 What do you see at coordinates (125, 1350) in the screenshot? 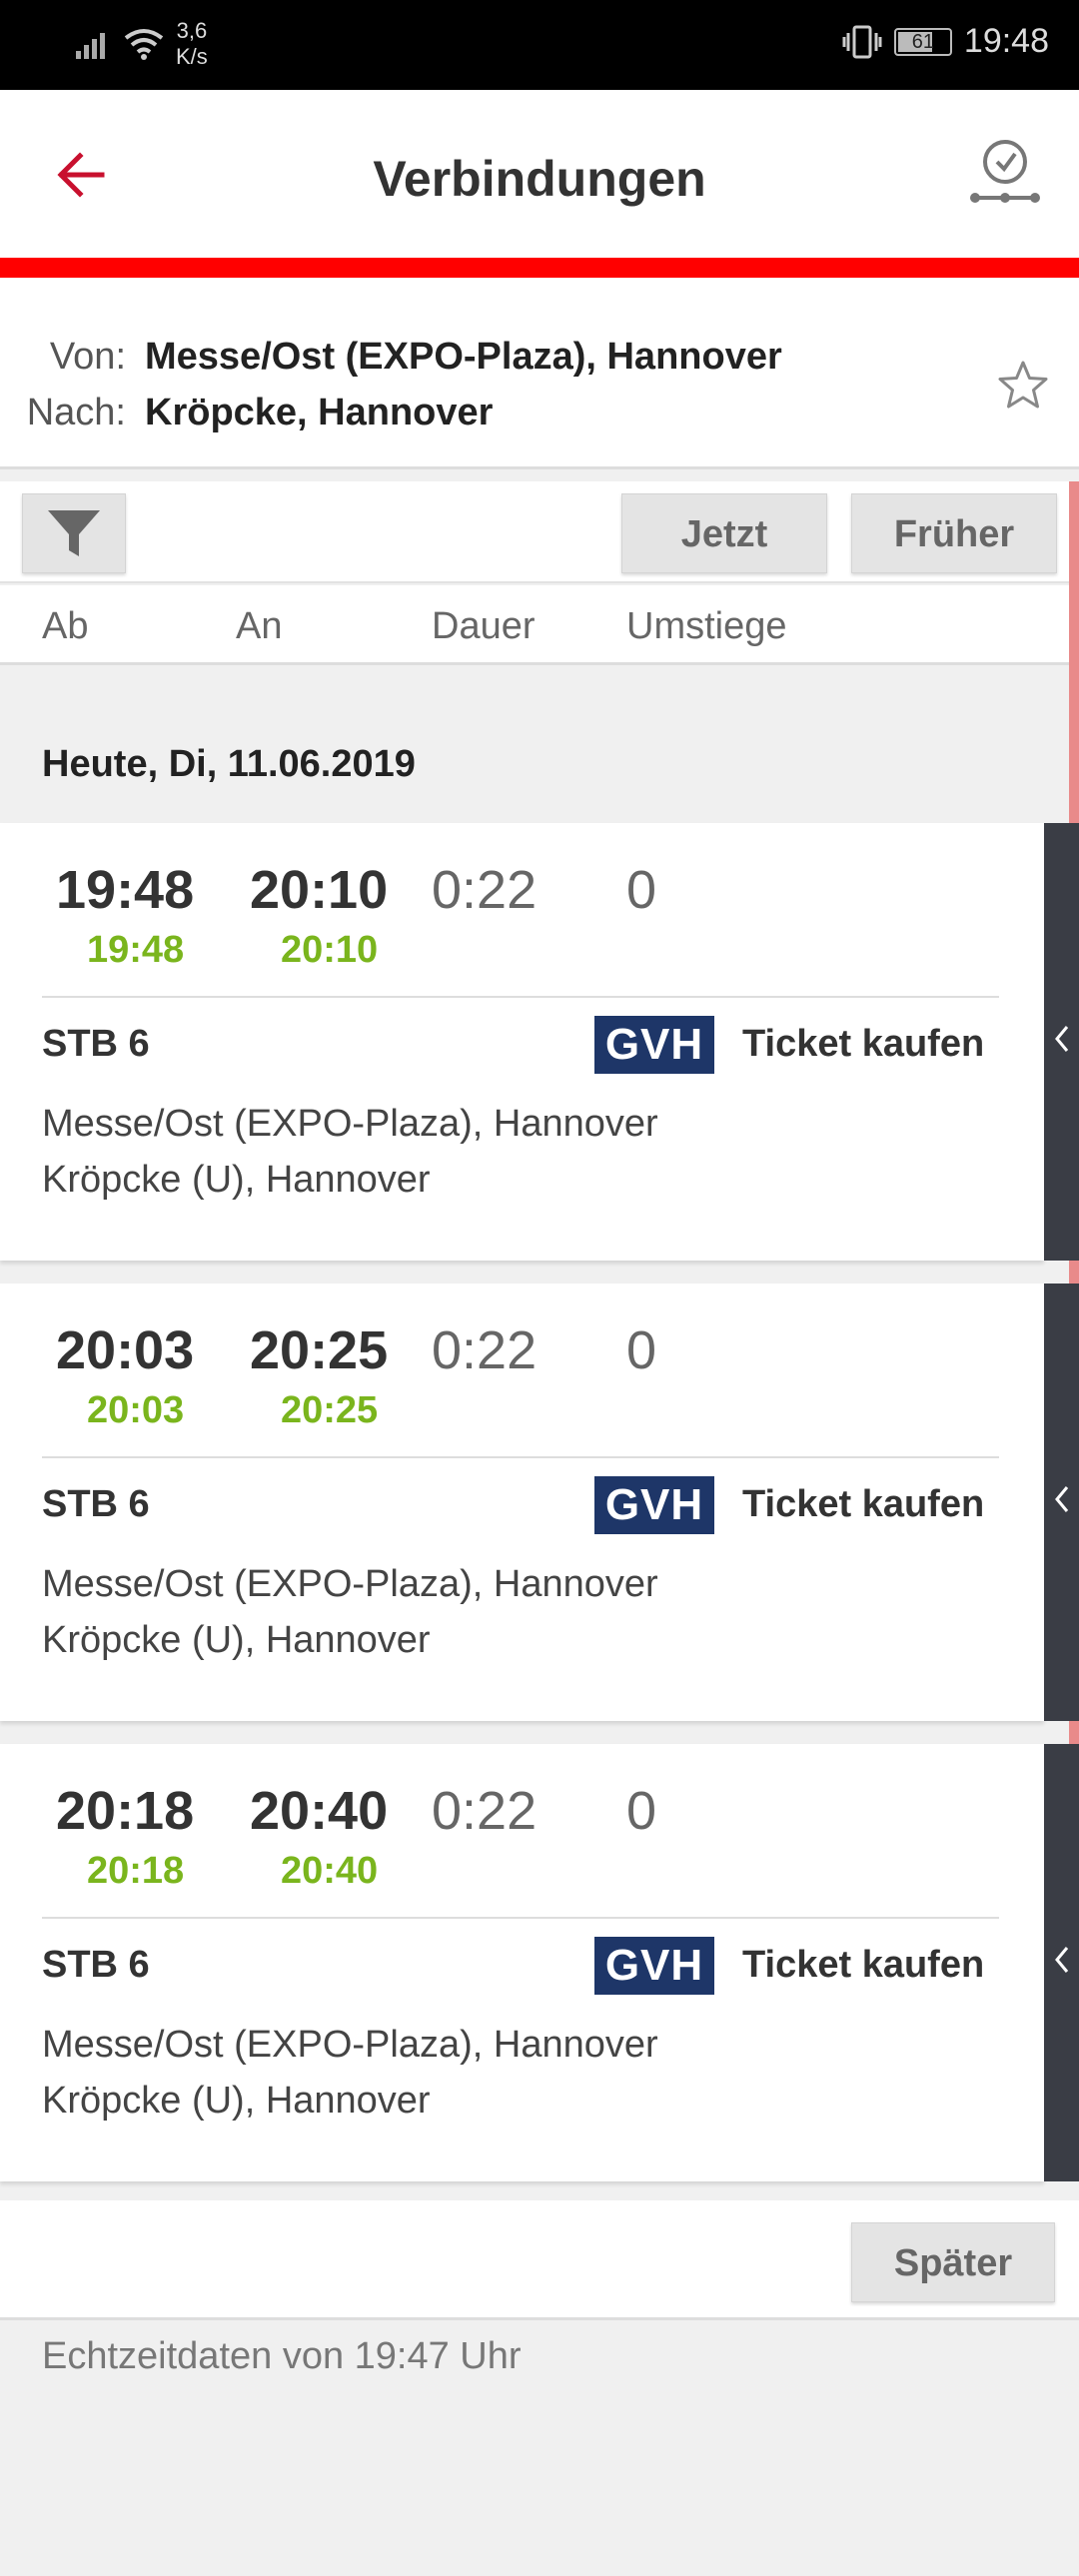
I see `departure-time: 20:03` at bounding box center [125, 1350].